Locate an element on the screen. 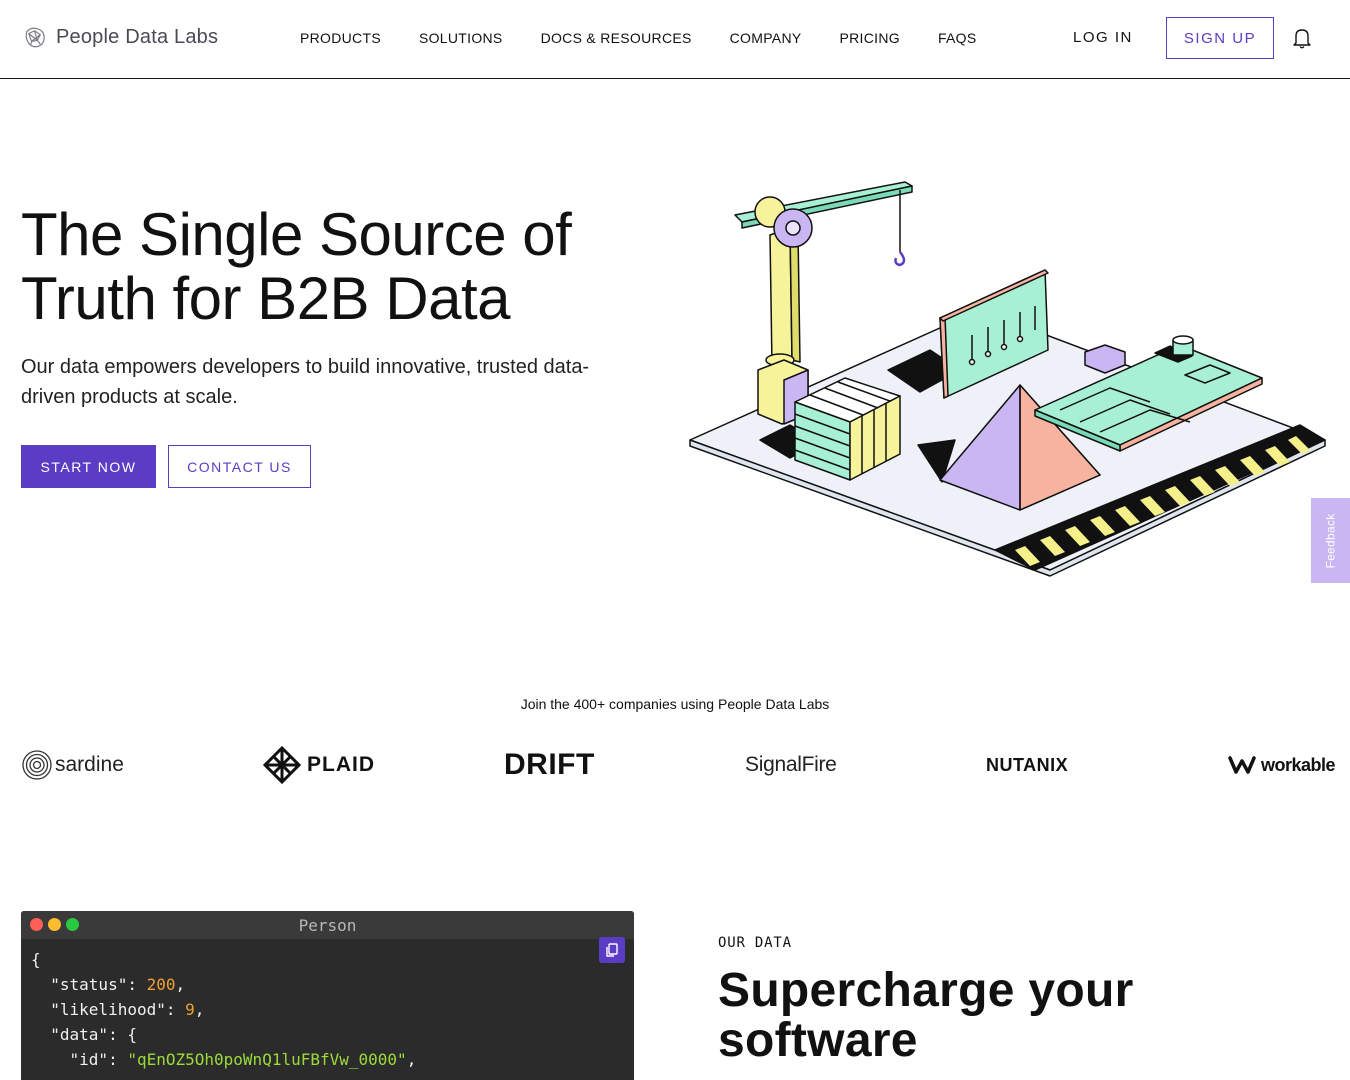  drift-wordmark: DRIFT is located at coordinates (549, 764).